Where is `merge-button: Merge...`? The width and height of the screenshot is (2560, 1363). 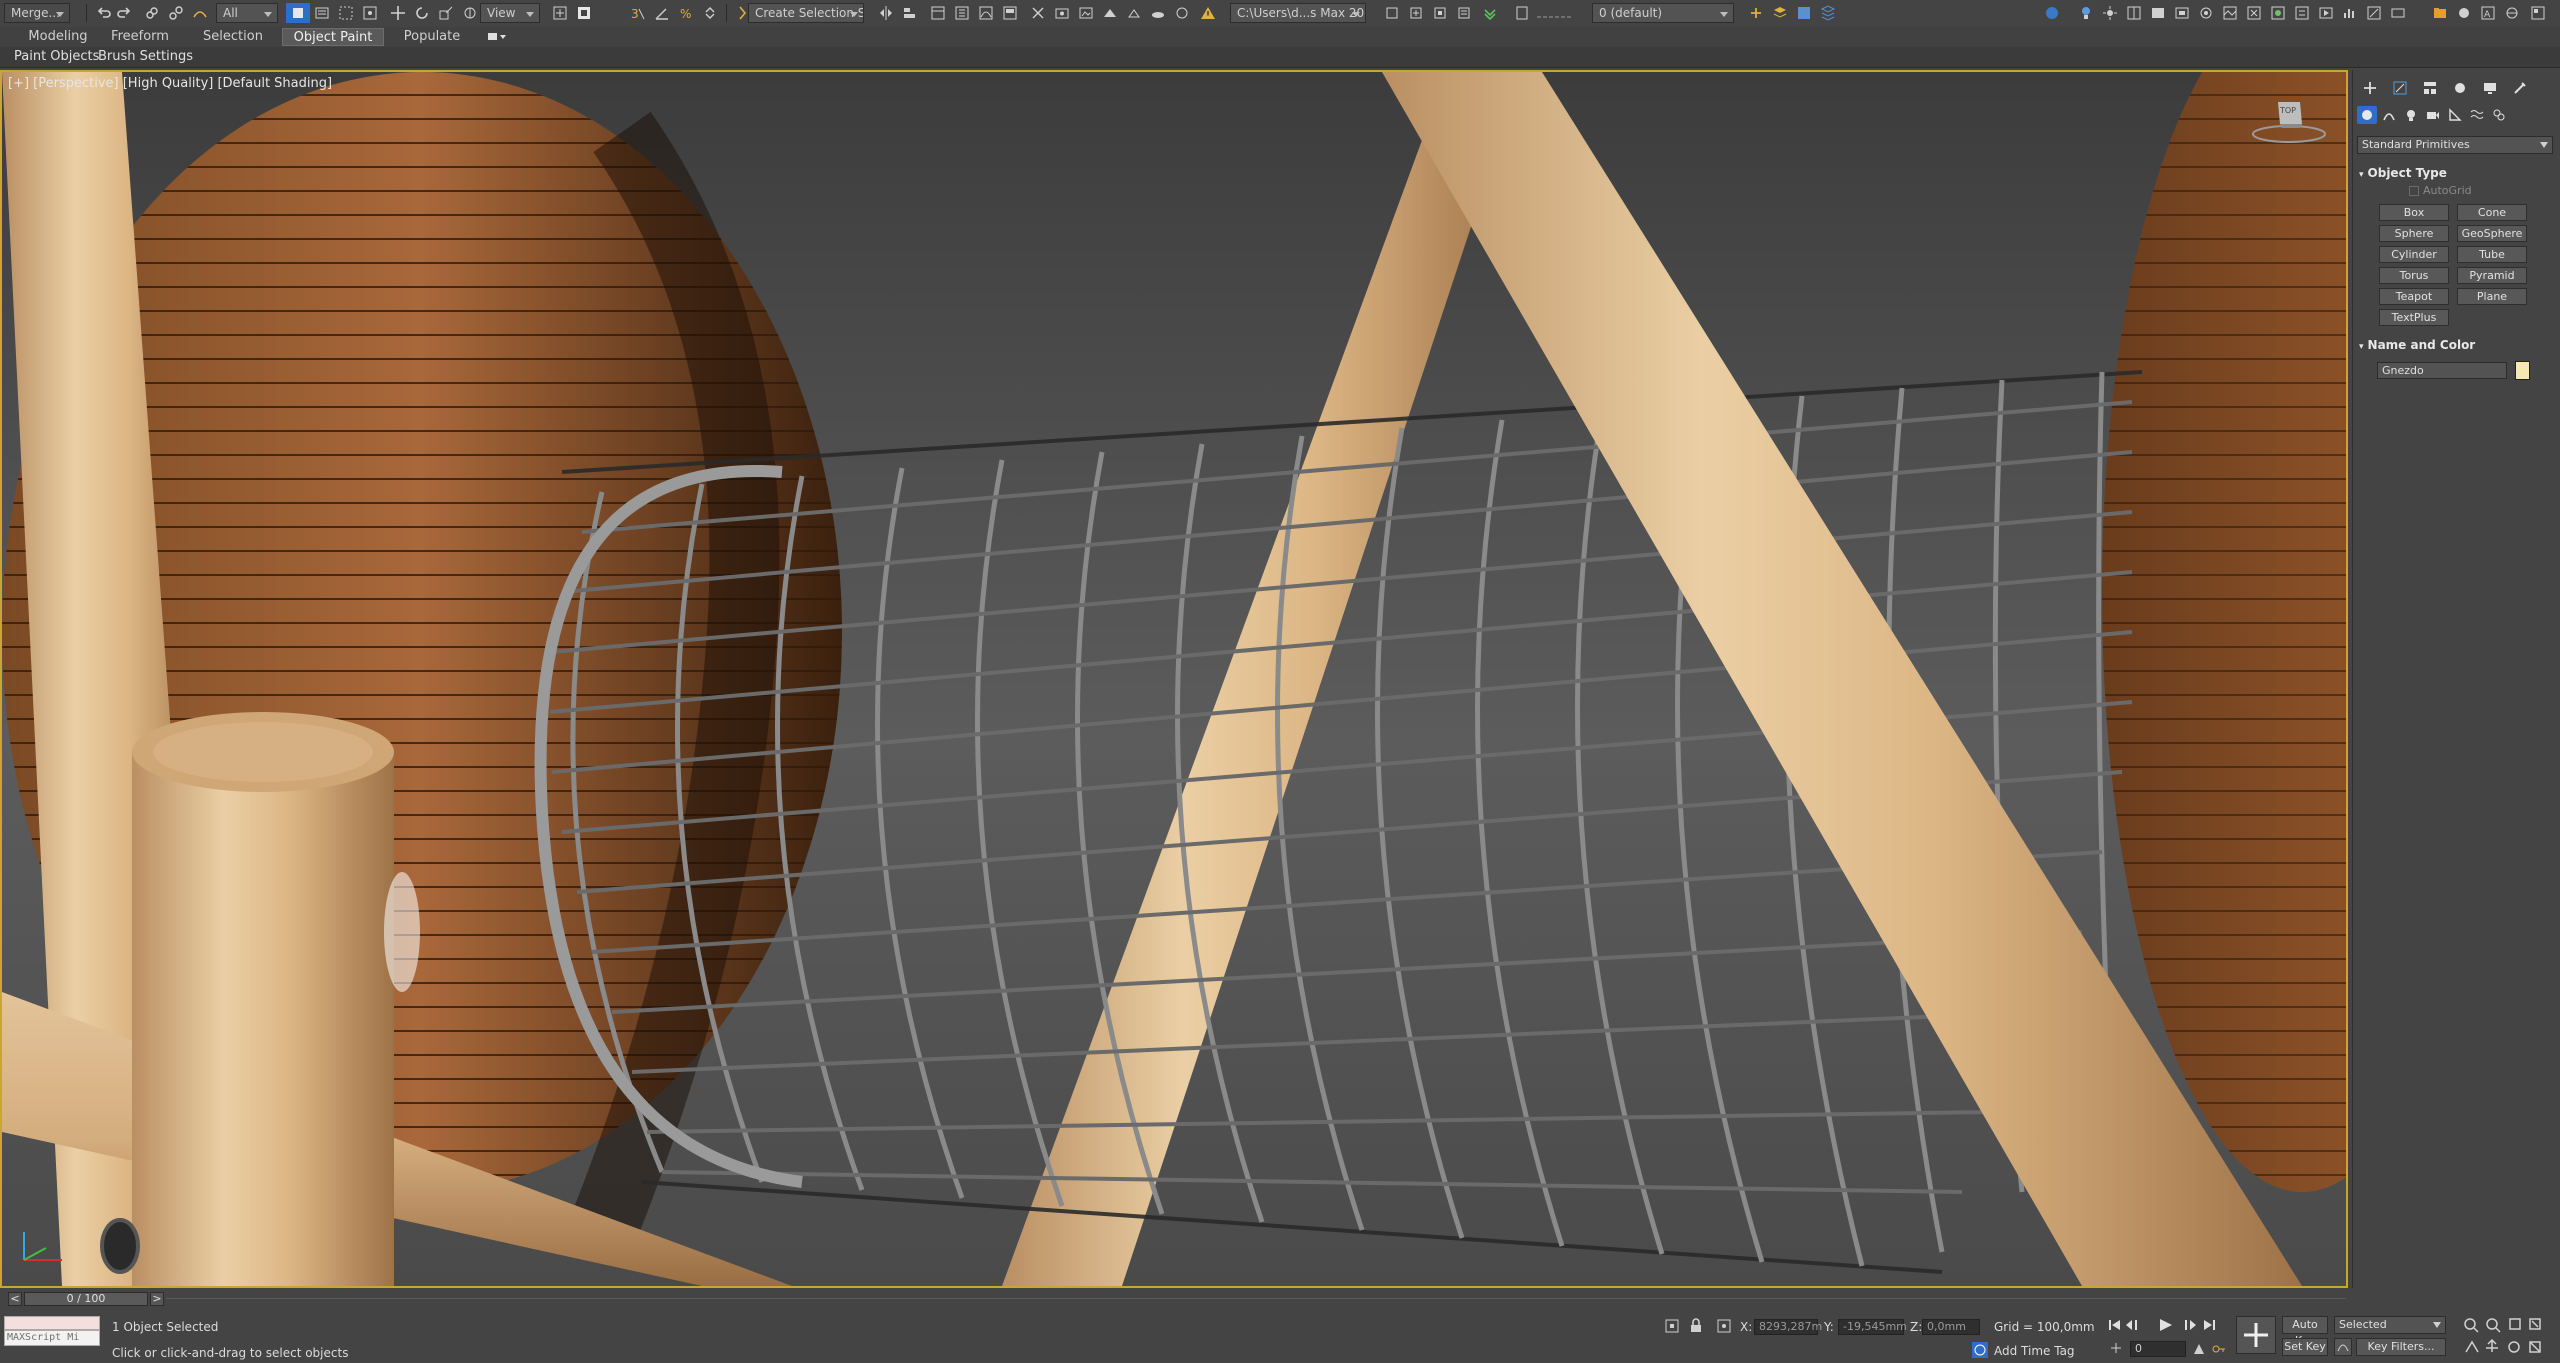
merge-button: Merge... is located at coordinates (37, 13).